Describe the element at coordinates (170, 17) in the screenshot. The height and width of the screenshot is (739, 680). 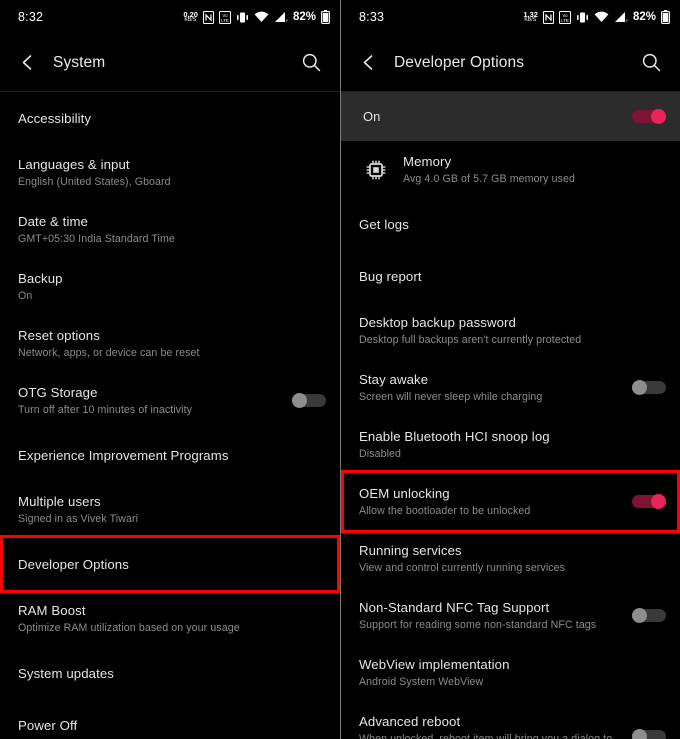
I see `status-bar-left: 8:32 0.20 KB/S Vo LTE R 82%` at that location.